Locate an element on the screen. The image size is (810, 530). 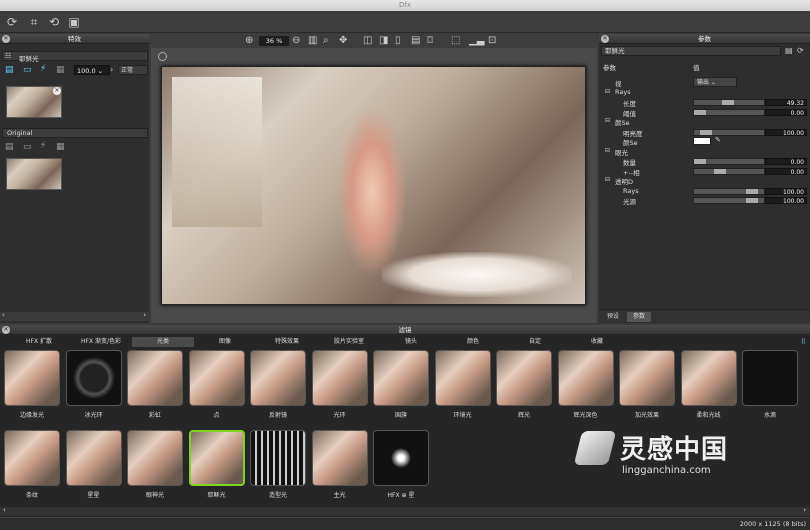
chevron-right-icon: › is located at coordinates (111, 69).